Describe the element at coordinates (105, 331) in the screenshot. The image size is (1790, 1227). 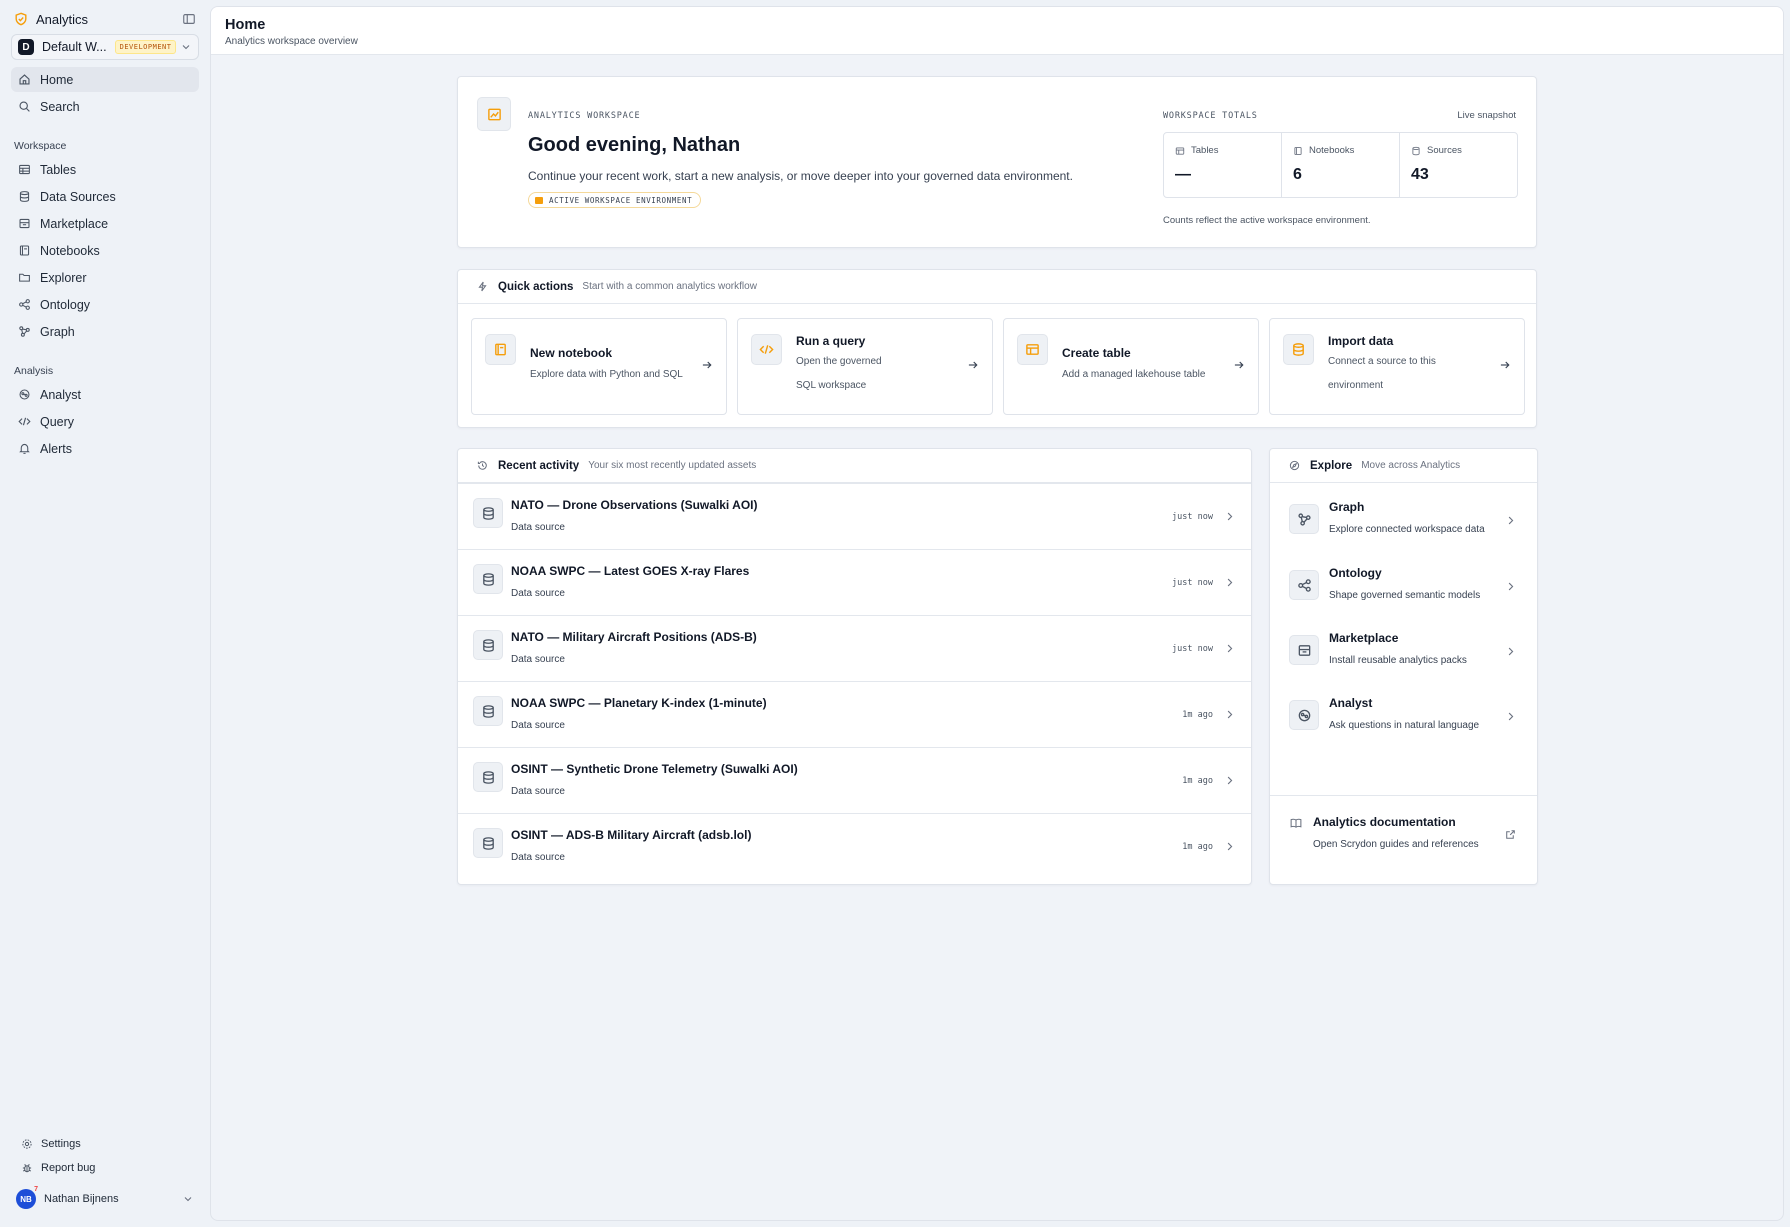
I see `nav-graph: Graph` at that location.